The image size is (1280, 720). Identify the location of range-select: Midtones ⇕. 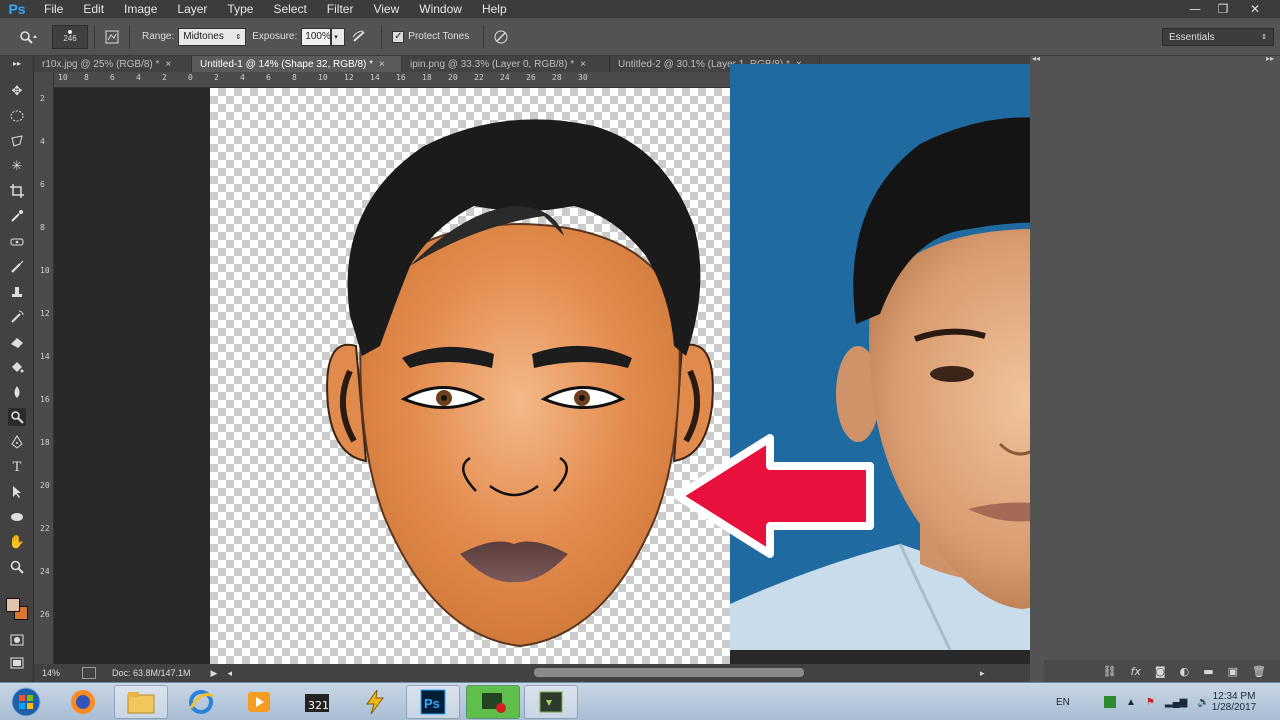
(212, 36).